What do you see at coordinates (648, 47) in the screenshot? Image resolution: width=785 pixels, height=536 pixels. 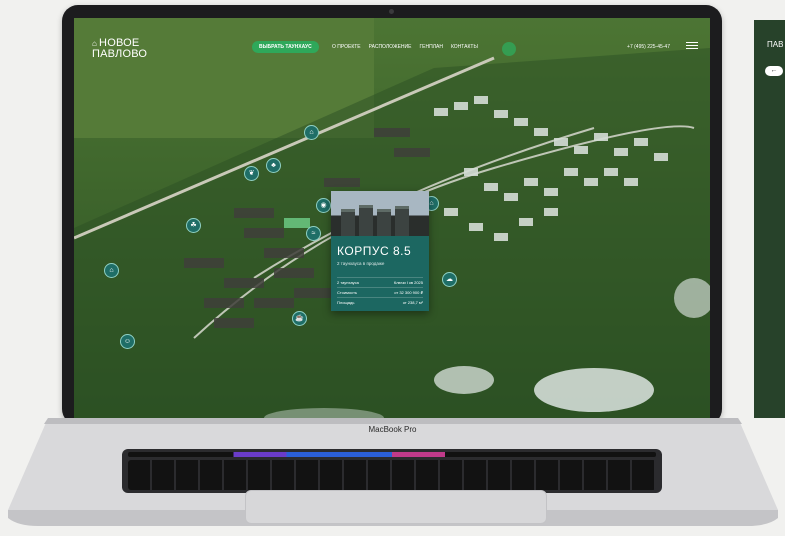 I see `phone-number: +7 (495) 225-45-47` at bounding box center [648, 47].